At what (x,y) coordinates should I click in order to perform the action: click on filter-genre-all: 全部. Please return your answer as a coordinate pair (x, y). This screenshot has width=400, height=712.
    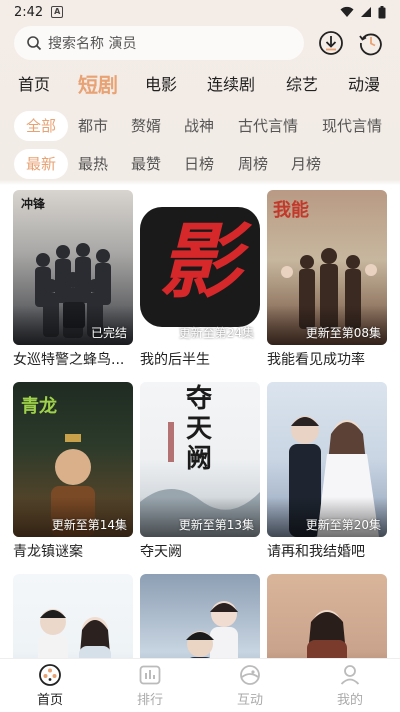
    Looking at the image, I should click on (41, 126).